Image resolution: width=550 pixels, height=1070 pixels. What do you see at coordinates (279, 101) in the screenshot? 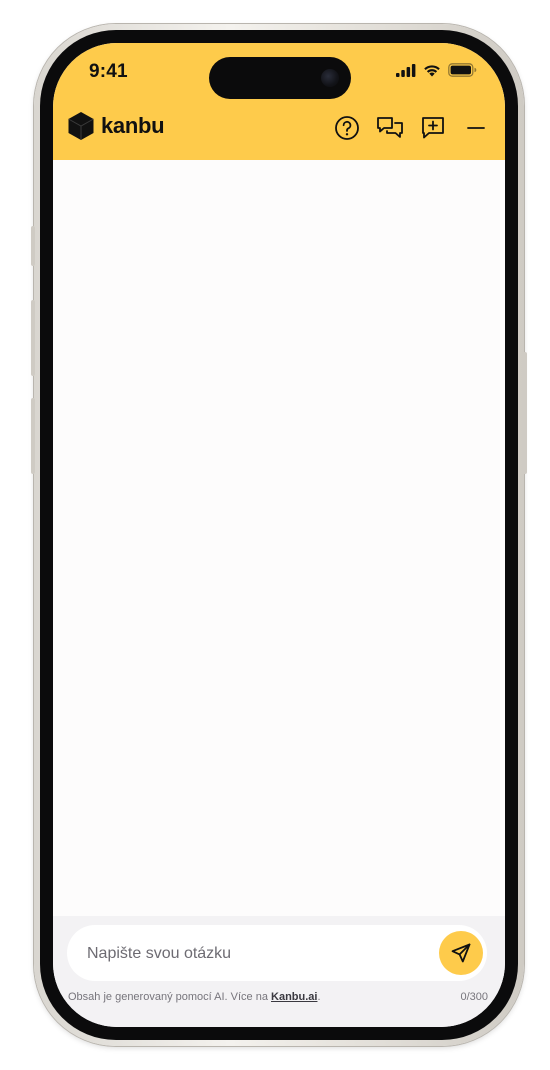
I see `app-header: 9:41 kanbu` at bounding box center [279, 101].